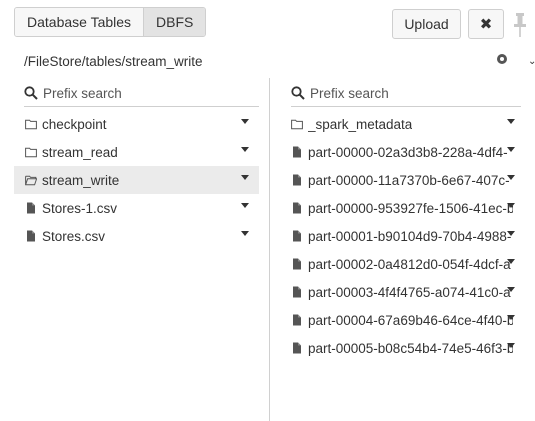 The width and height of the screenshot is (535, 421). Describe the element at coordinates (81, 180) in the screenshot. I see `item-label: stream_write` at that location.